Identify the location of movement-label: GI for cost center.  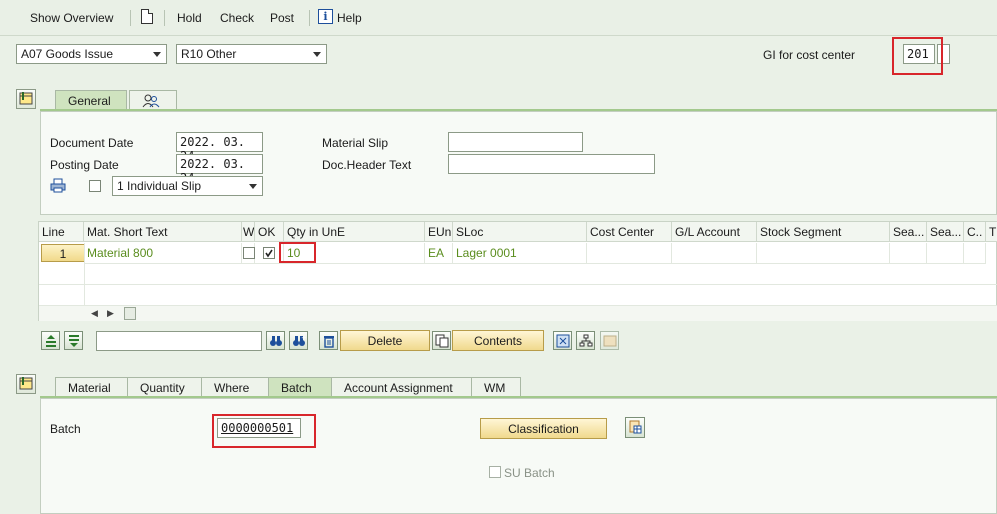
(809, 55).